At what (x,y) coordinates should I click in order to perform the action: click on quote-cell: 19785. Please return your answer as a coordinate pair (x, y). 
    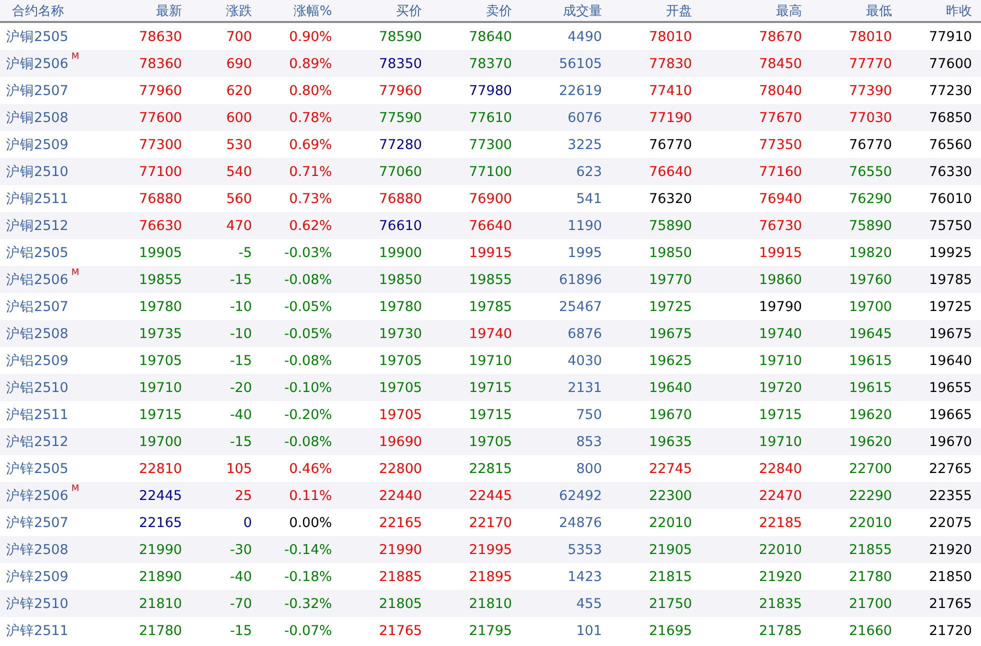
    Looking at the image, I should click on (950, 280).